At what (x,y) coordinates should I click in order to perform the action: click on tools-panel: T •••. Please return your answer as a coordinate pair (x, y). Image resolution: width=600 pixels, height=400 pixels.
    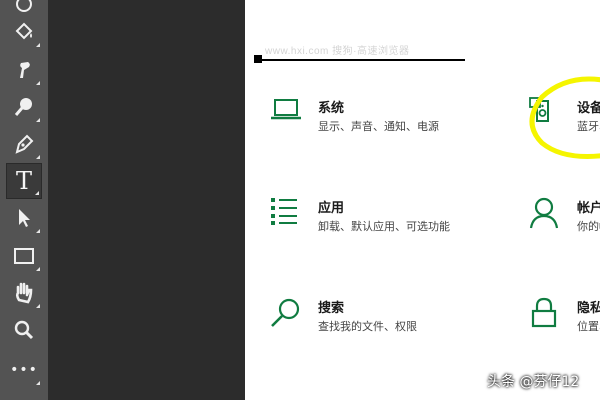
    Looking at the image, I should click on (24, 200).